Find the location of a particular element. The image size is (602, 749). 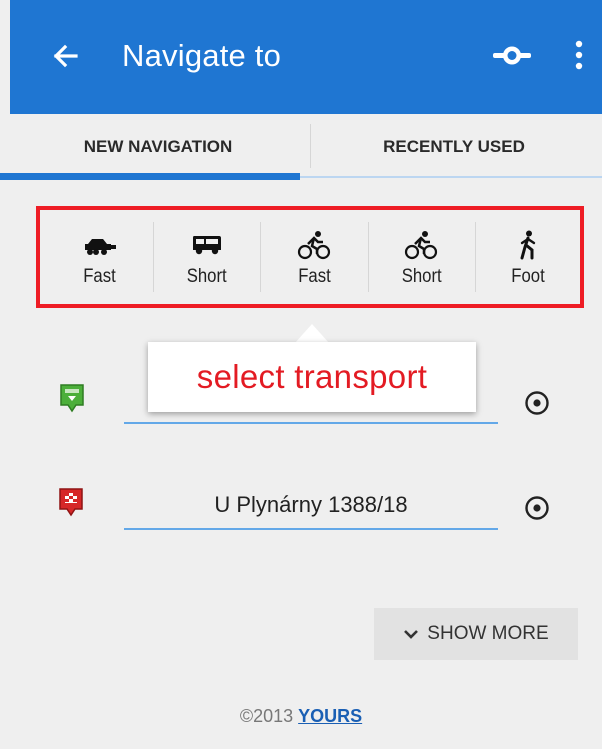

page-title: Navigate to is located at coordinates (202, 55).